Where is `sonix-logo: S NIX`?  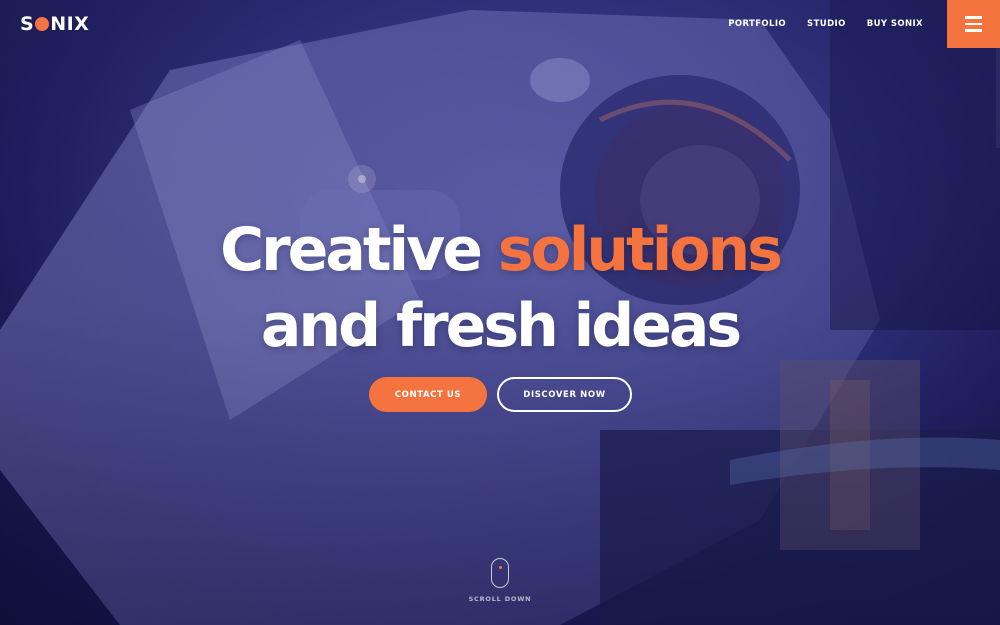
sonix-logo: S NIX is located at coordinates (54, 24).